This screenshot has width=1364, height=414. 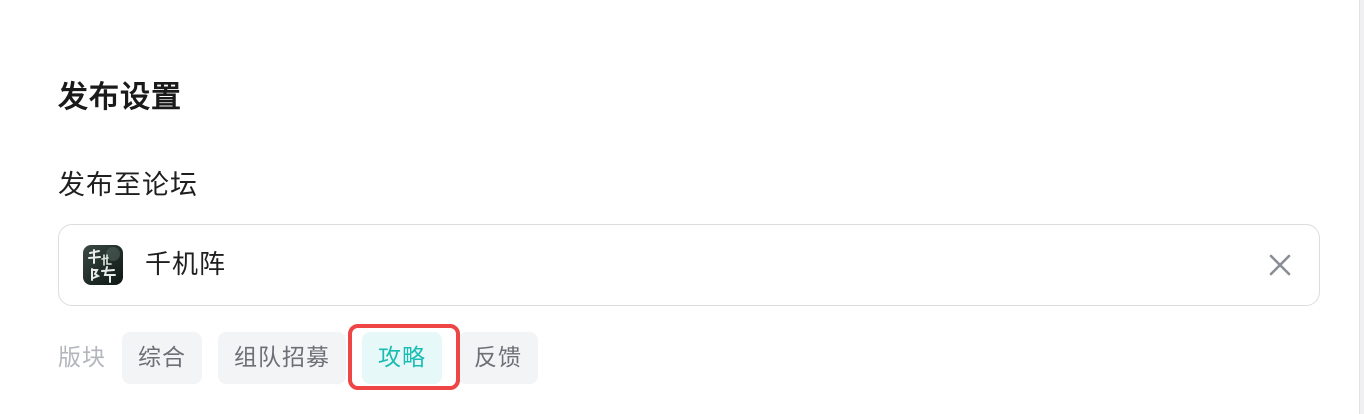 What do you see at coordinates (82, 358) in the screenshot?
I see `board-label: 版块` at bounding box center [82, 358].